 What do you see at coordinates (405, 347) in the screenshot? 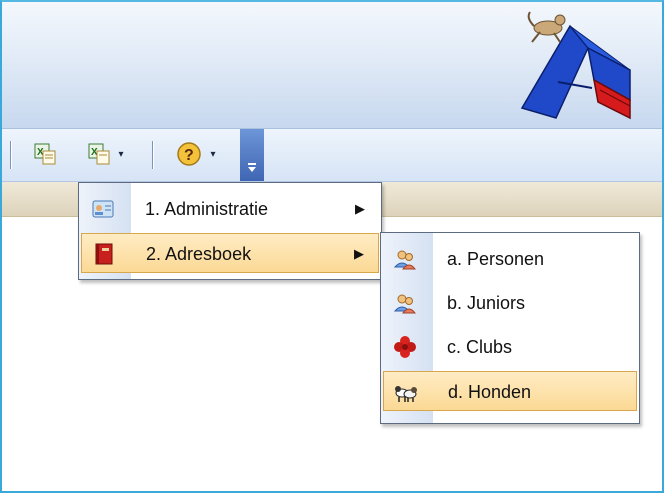
I see `red-flower-icon` at bounding box center [405, 347].